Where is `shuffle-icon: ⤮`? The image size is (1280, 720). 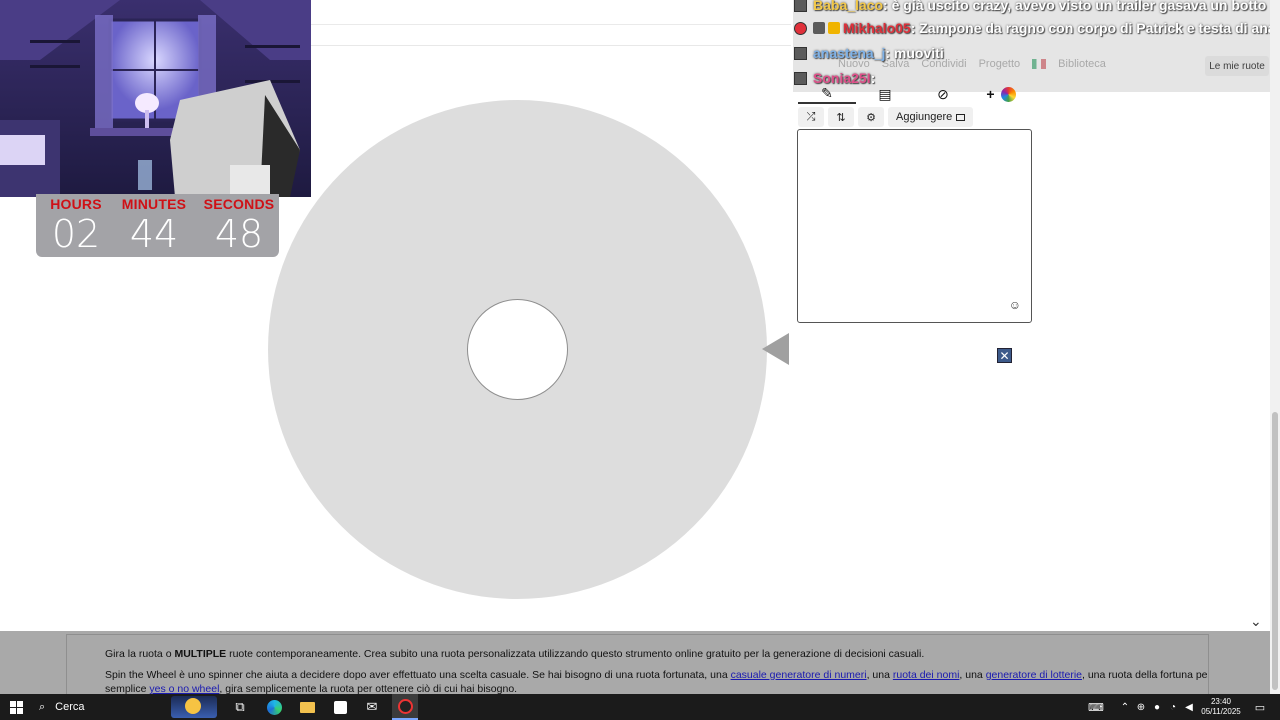
shuffle-icon: ⤮ is located at coordinates (811, 116).